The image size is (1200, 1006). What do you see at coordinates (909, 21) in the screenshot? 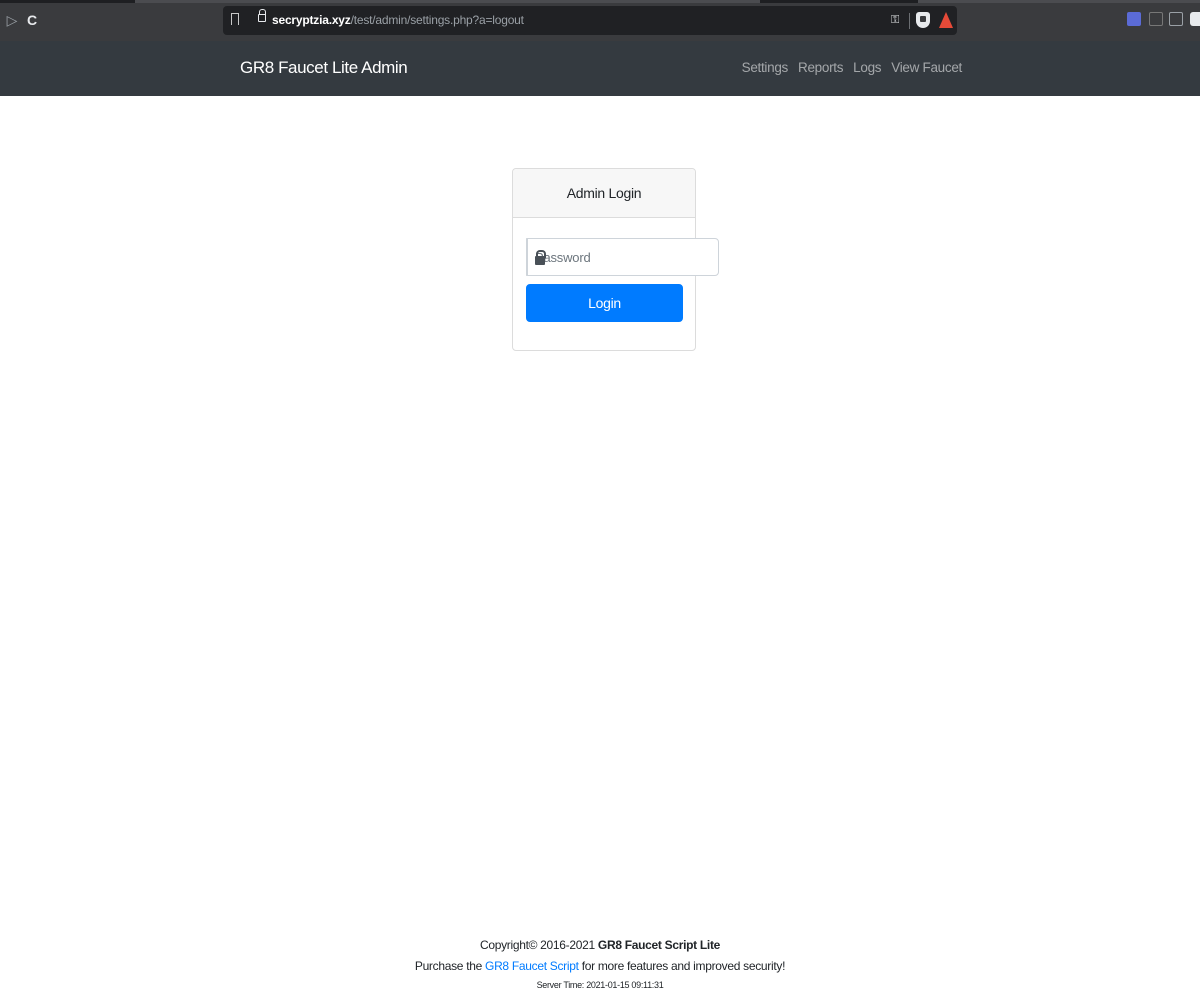
I see `divider` at bounding box center [909, 21].